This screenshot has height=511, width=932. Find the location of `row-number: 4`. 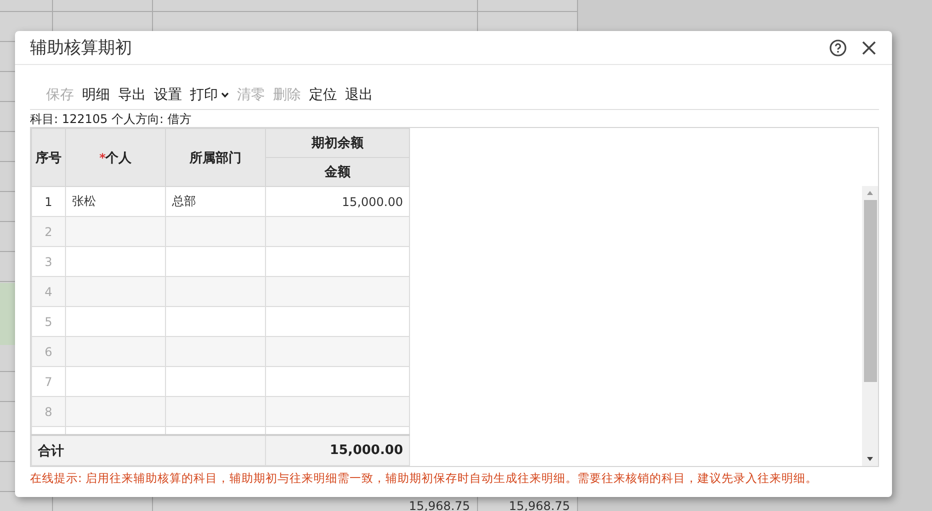

row-number: 4 is located at coordinates (49, 291).